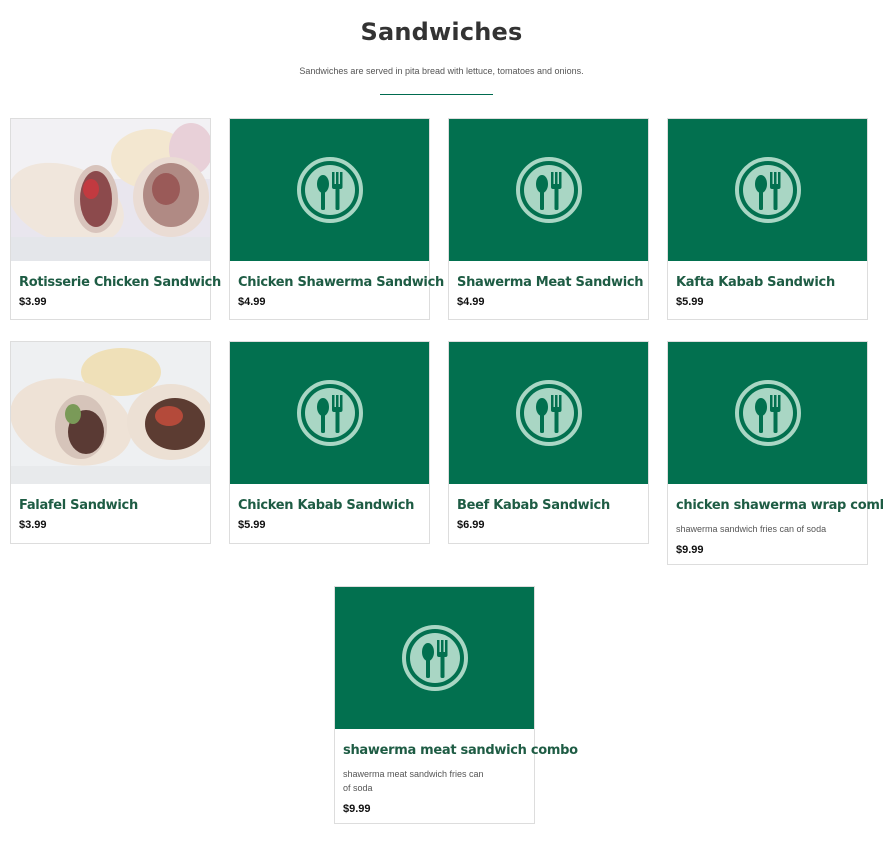 The image size is (883, 841). What do you see at coordinates (550, 282) in the screenshot?
I see `item-name: Shawerma Meat Sandwich` at bounding box center [550, 282].